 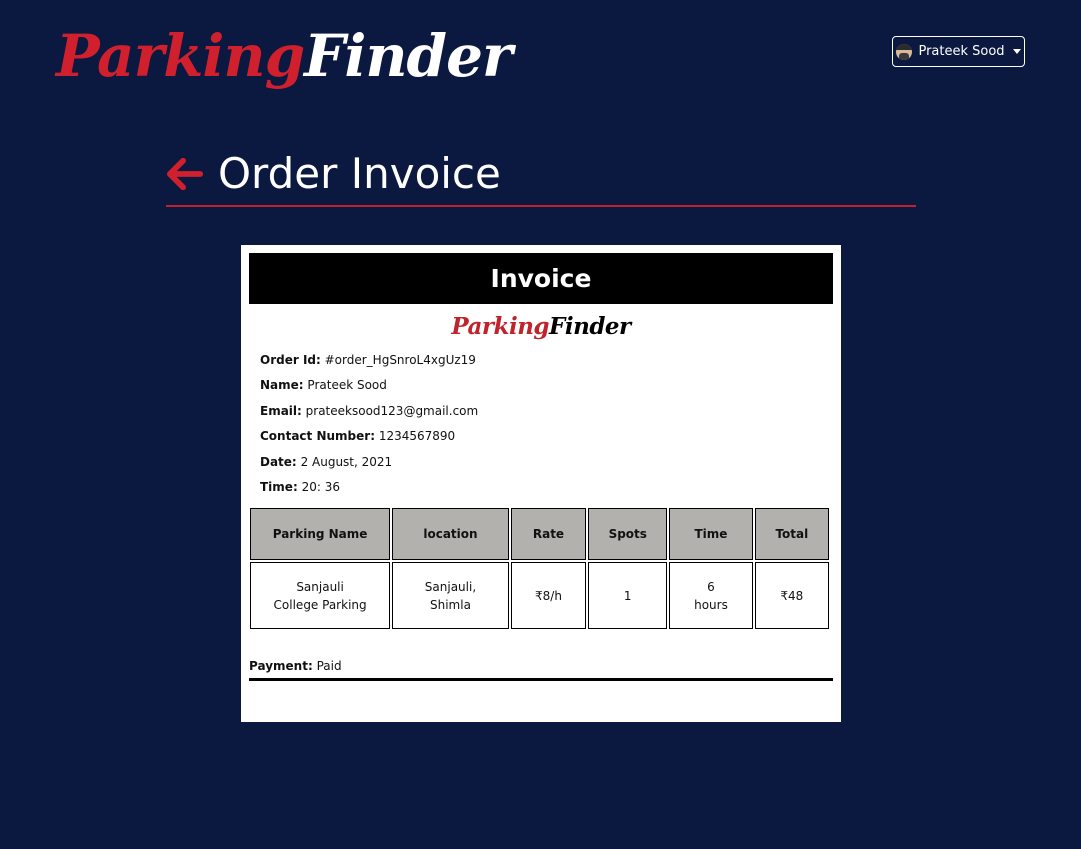 I want to click on contact-value: 1234567890, so click(x=417, y=436).